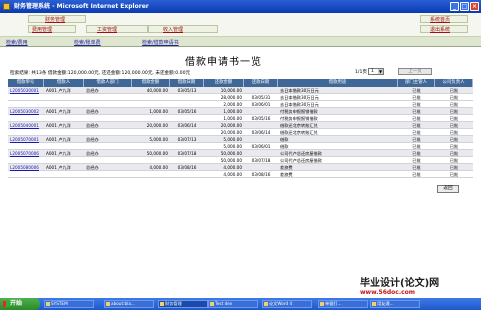 The width and height of the screenshot is (481, 310). I want to click on nav-link-income: 收入管理, so click(173, 29).